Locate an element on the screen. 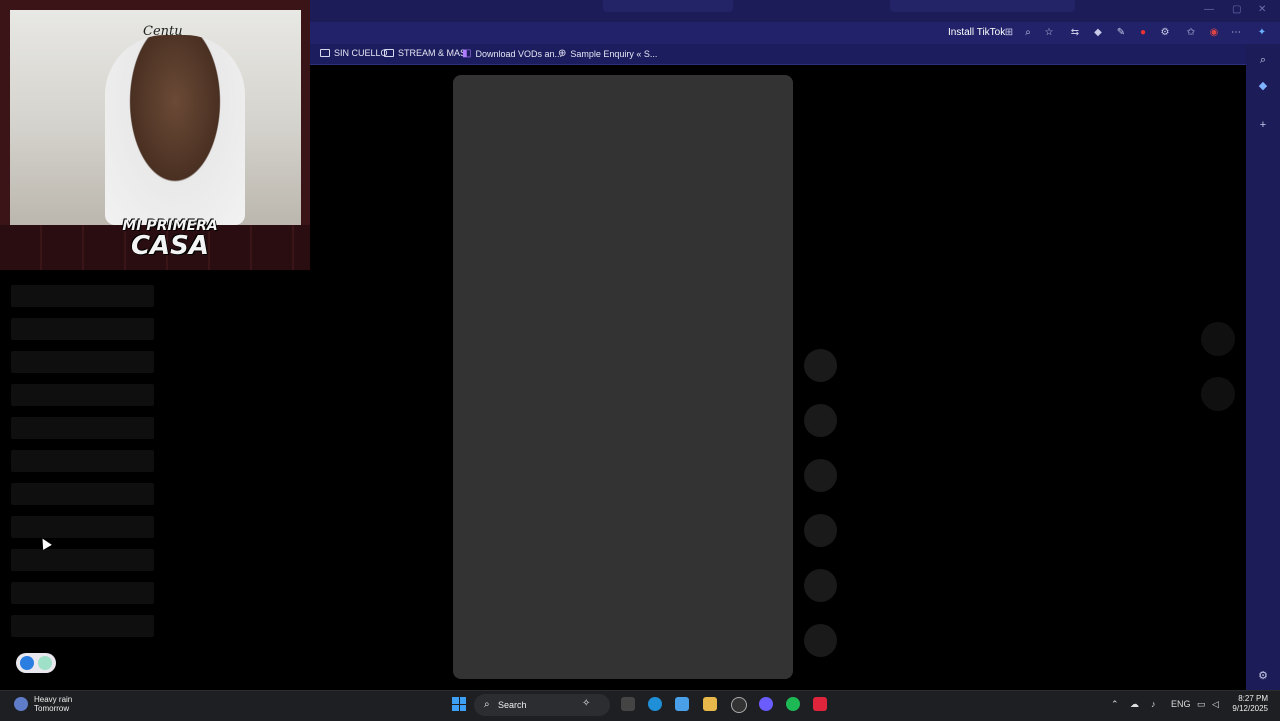 The image size is (1280, 721). onedrive-icon: ☁ is located at coordinates (1134, 704).